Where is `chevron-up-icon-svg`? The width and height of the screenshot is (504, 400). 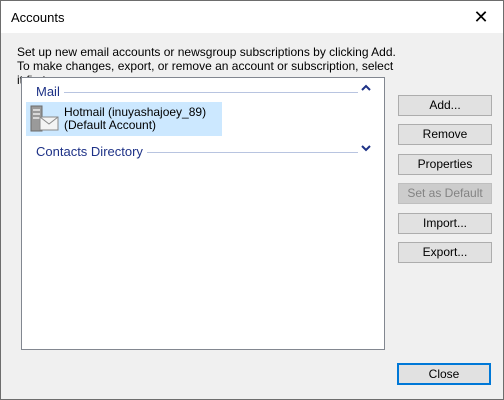 chevron-up-icon-svg is located at coordinates (366, 87).